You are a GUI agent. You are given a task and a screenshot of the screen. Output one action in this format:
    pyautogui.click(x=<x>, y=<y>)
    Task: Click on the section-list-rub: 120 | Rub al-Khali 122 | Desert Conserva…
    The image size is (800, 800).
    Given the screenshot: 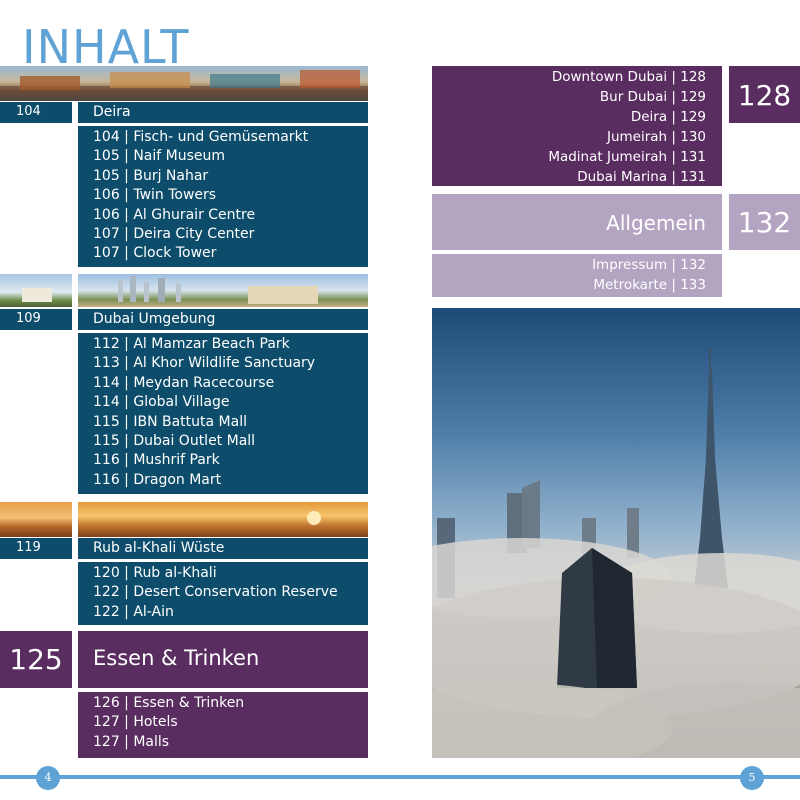 What is the action you would take?
    pyautogui.click(x=223, y=593)
    